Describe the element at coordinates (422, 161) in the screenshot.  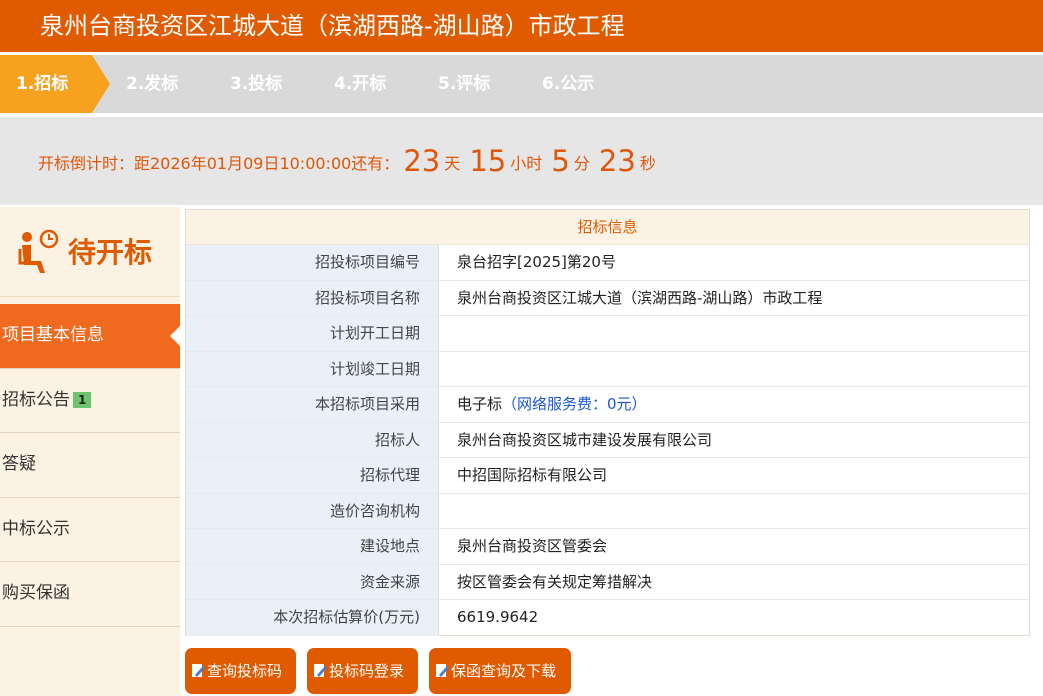
I see `countdown-days: 23` at that location.